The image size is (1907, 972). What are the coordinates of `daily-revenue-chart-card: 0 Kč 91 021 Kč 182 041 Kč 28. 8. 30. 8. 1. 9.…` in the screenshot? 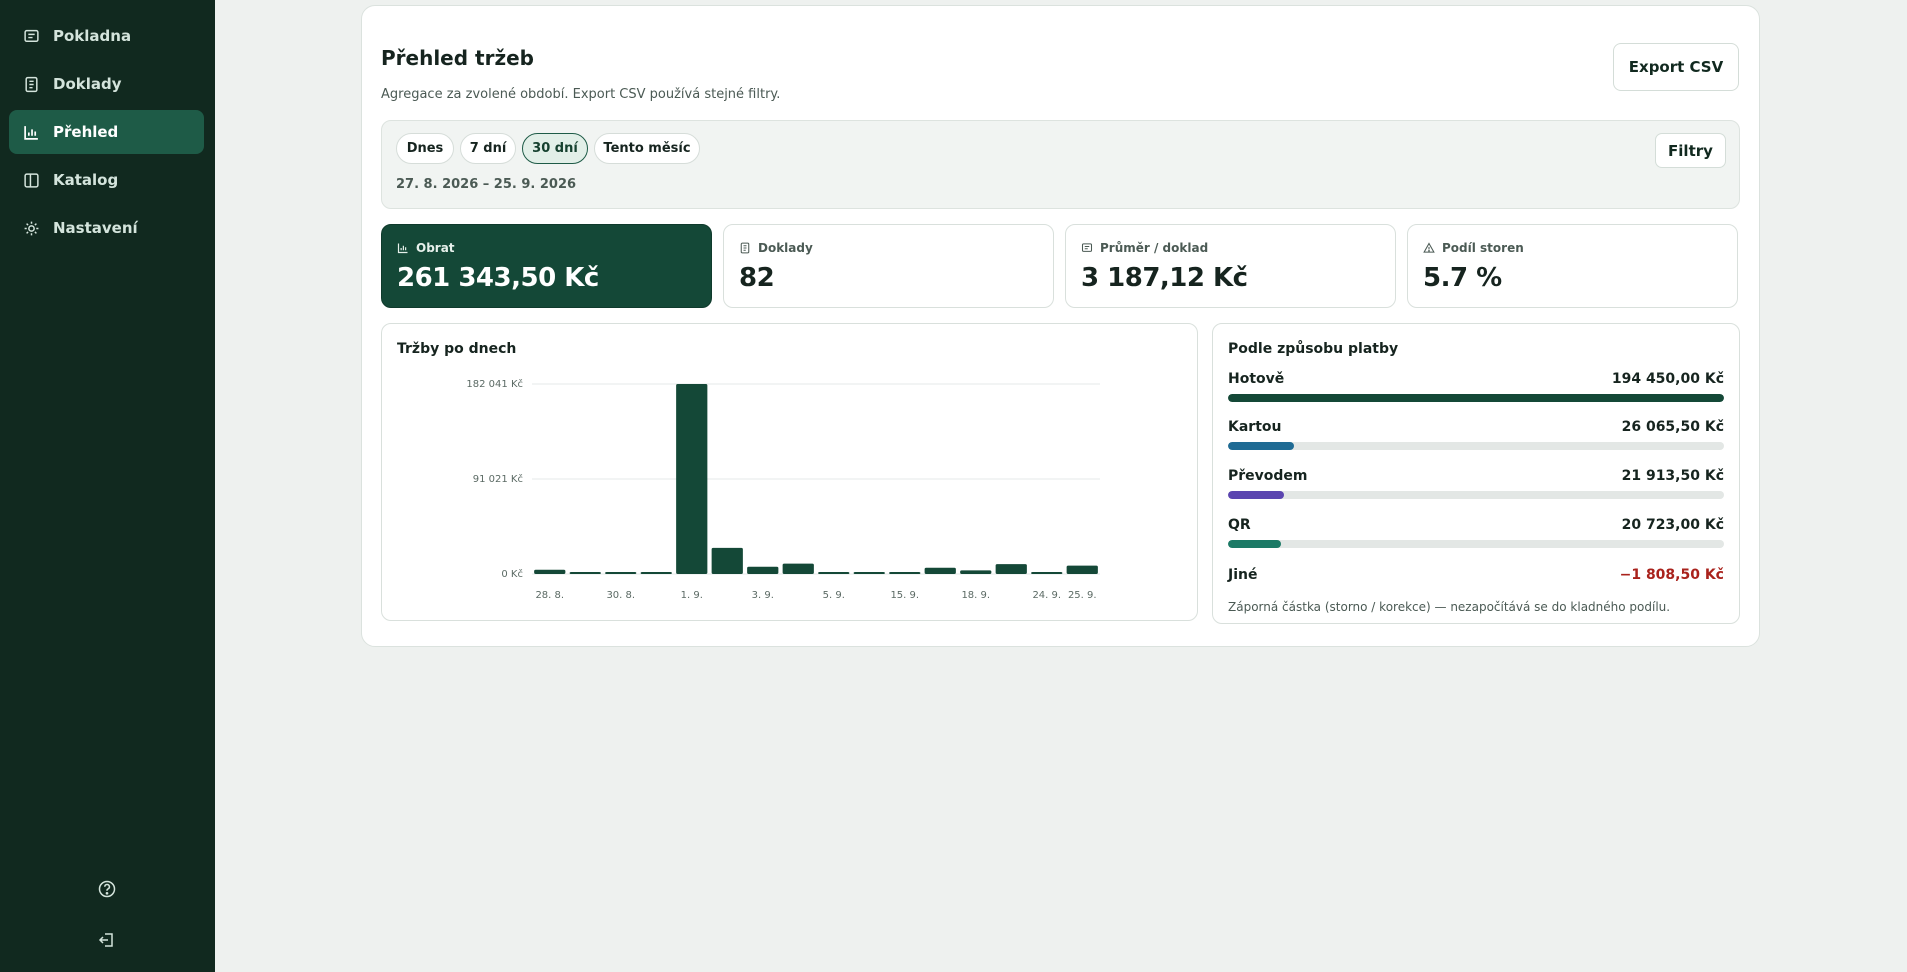 It's located at (789, 472).